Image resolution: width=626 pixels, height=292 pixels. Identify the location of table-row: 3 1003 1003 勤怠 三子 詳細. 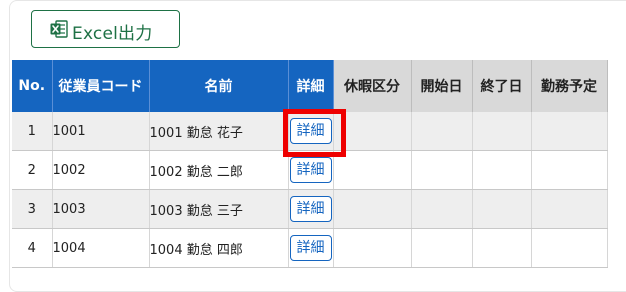
(310, 209).